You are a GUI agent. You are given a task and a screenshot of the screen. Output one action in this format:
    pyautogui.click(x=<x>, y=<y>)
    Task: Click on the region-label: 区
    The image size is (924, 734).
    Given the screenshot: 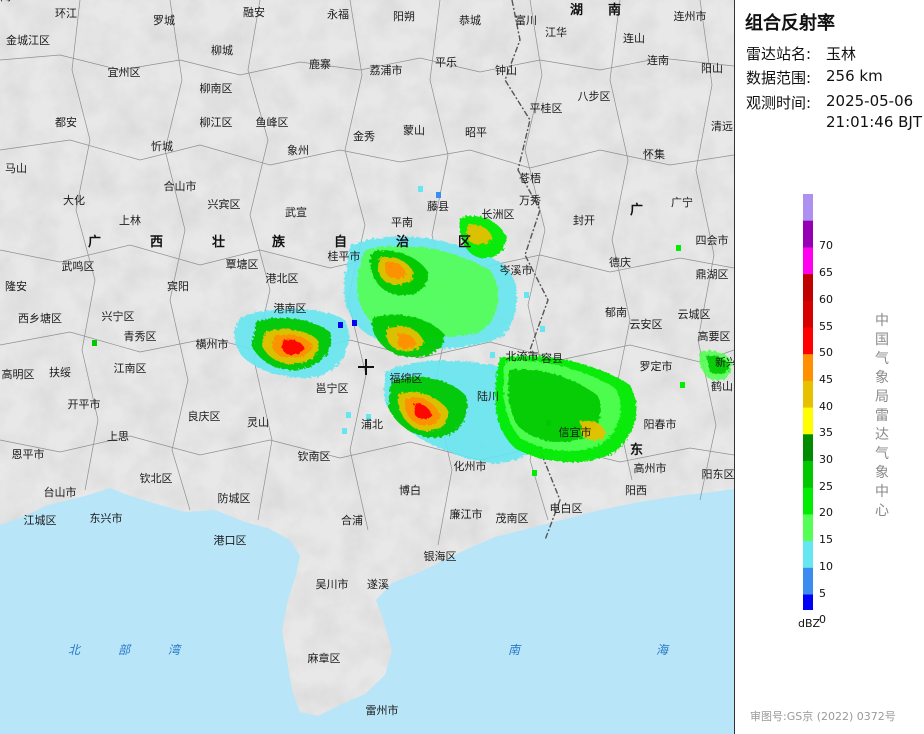 What is the action you would take?
    pyautogui.click(x=464, y=242)
    